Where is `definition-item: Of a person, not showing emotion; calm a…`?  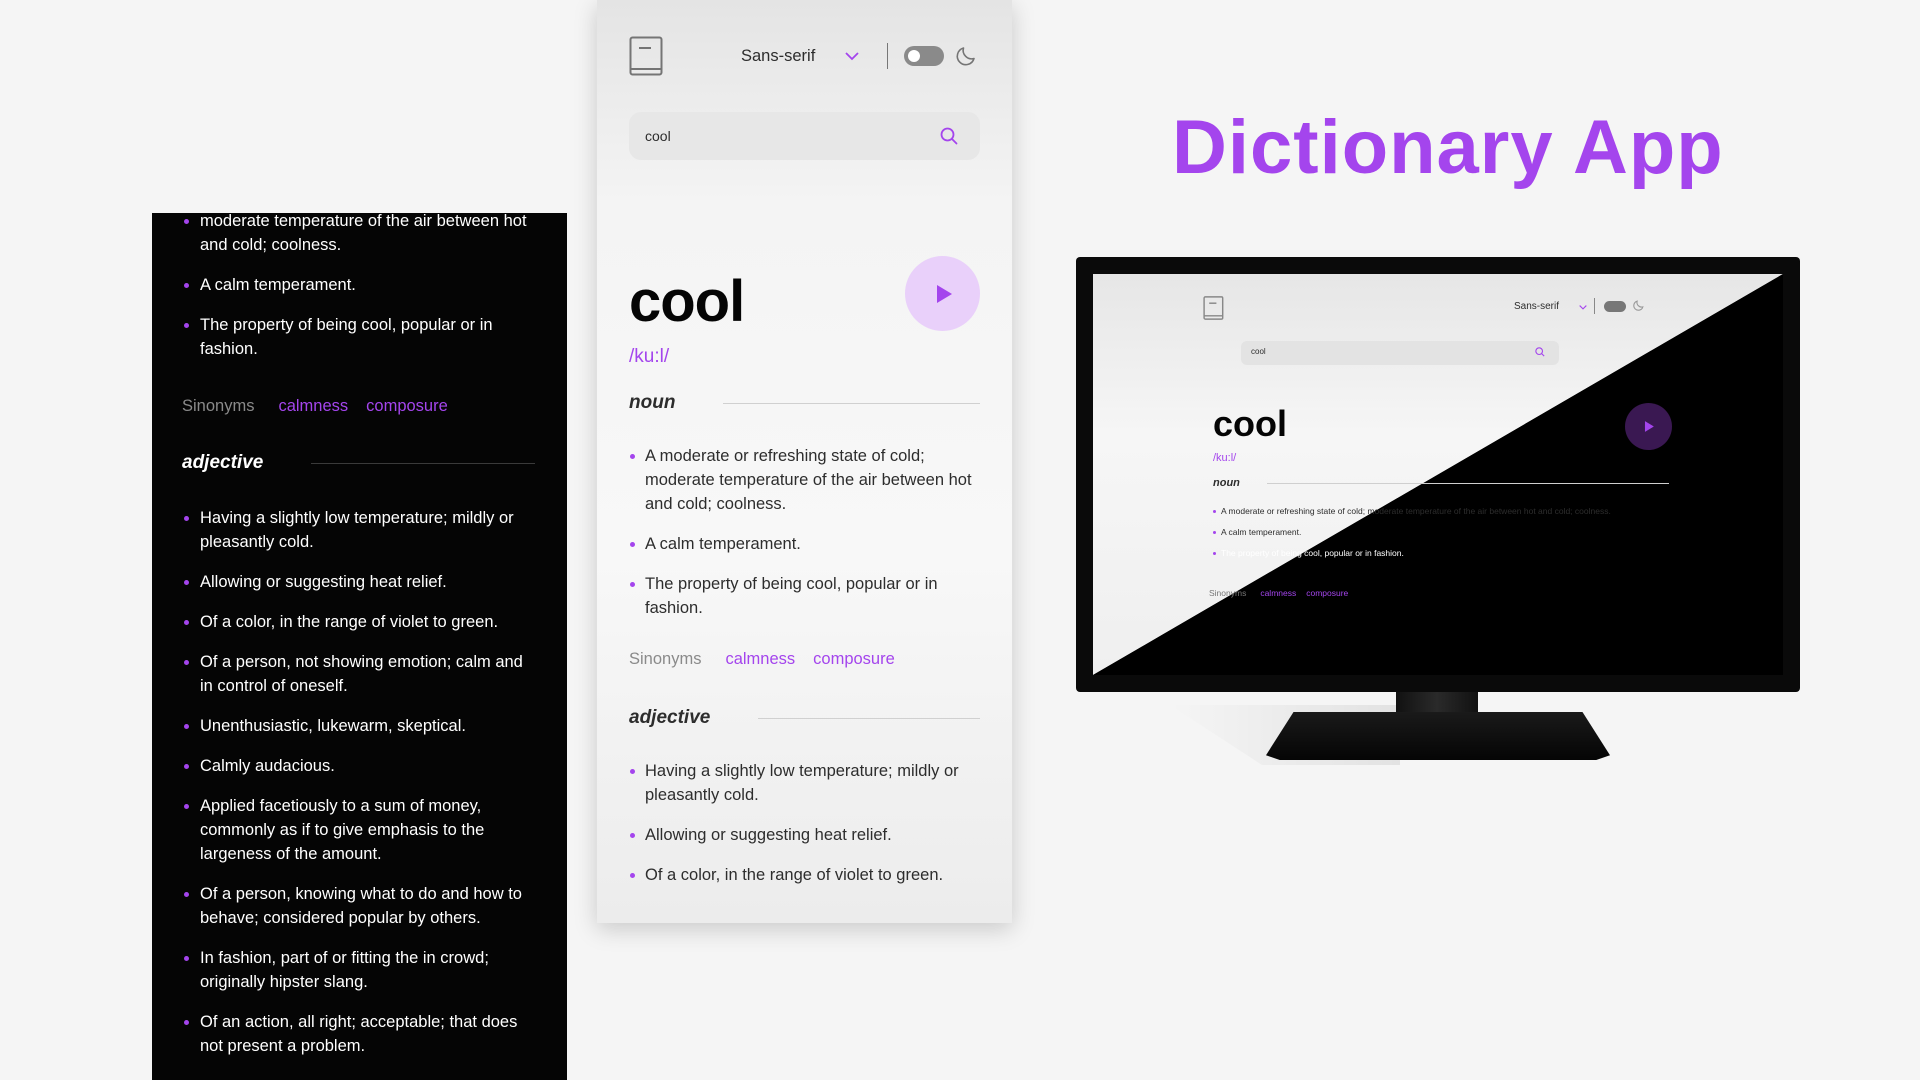 definition-item: Of a person, not showing emotion; calm a… is located at coordinates (358, 674).